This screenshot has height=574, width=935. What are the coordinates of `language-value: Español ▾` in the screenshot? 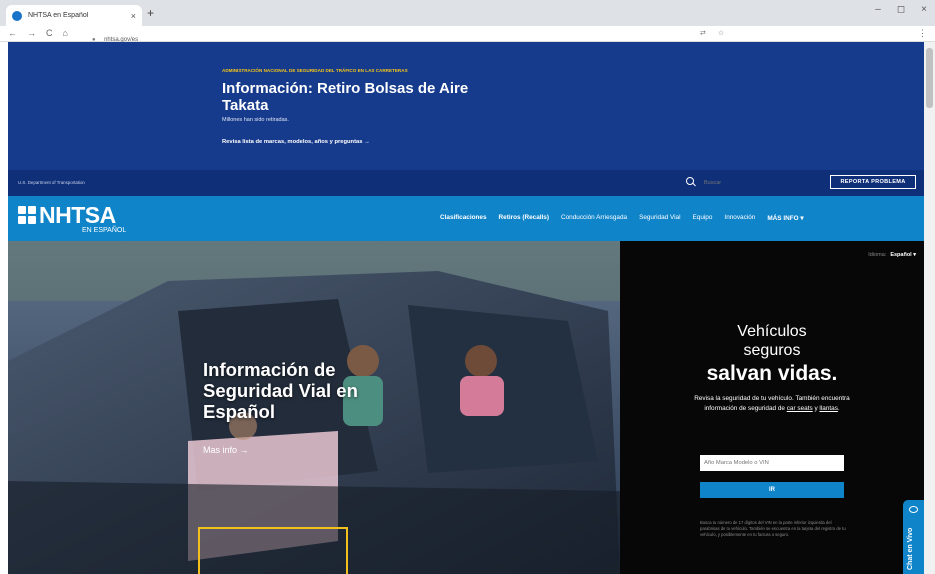 It's located at (903, 255).